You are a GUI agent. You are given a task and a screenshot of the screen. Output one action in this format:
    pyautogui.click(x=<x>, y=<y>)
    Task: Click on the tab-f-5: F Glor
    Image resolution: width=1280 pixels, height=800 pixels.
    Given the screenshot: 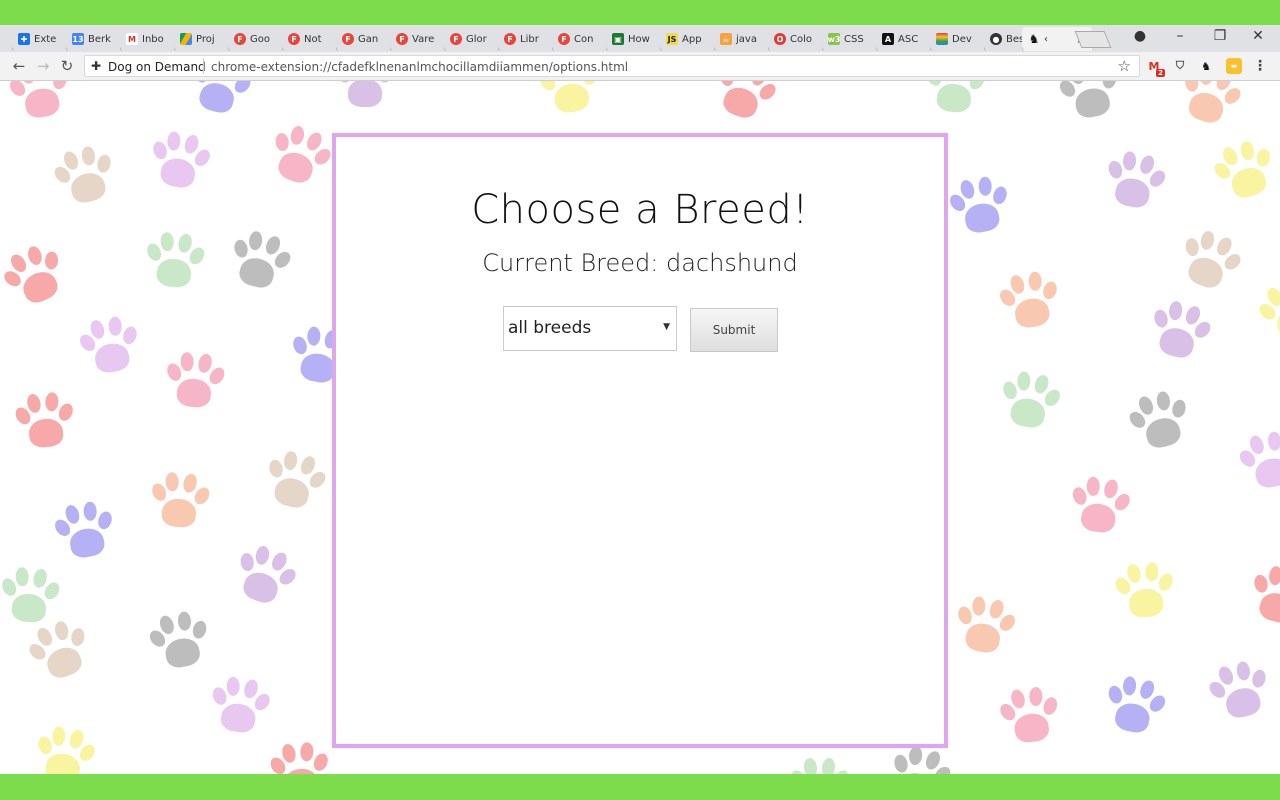 What is the action you would take?
    pyautogui.click(x=472, y=39)
    